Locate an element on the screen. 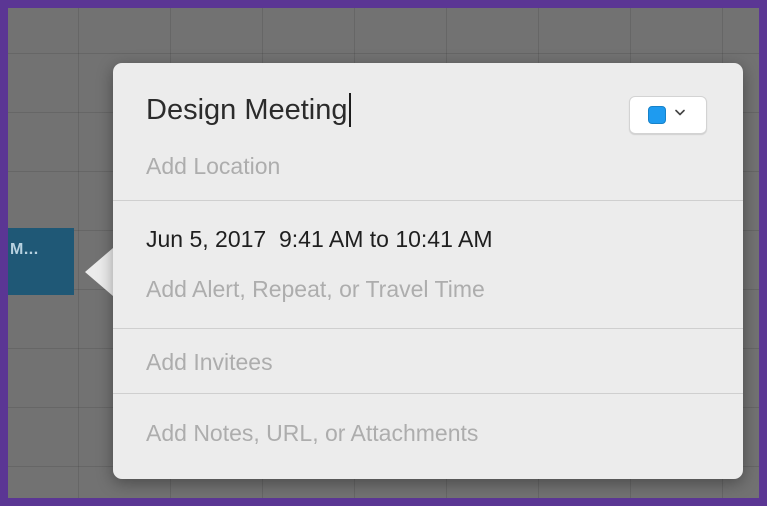 The height and width of the screenshot is (506, 767). popover-arrow is located at coordinates (99, 272).